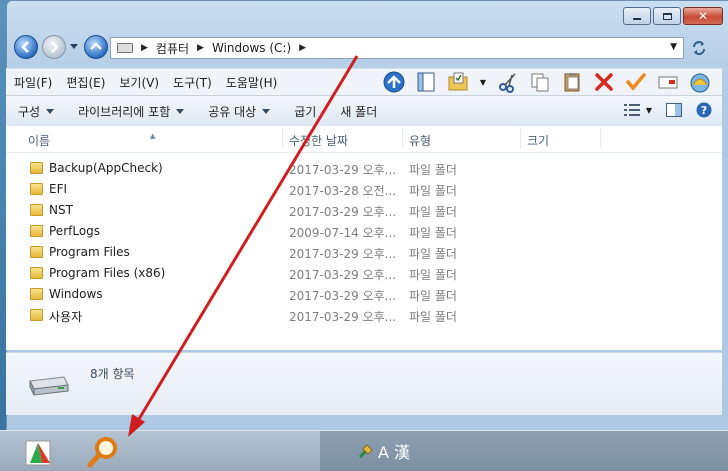  I want to click on taskbar: A 漢, so click(364, 450).